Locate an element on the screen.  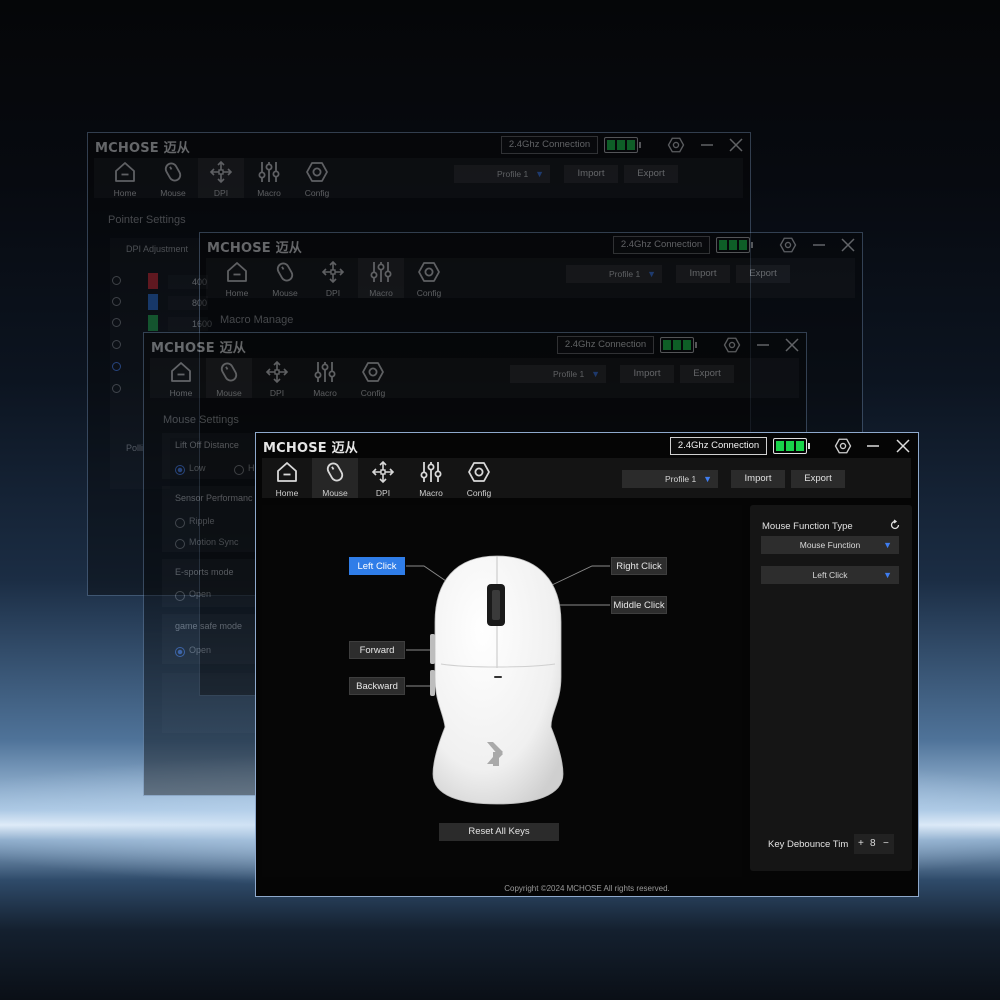
function-value-select: Left Click ▼ is located at coordinates (830, 575).